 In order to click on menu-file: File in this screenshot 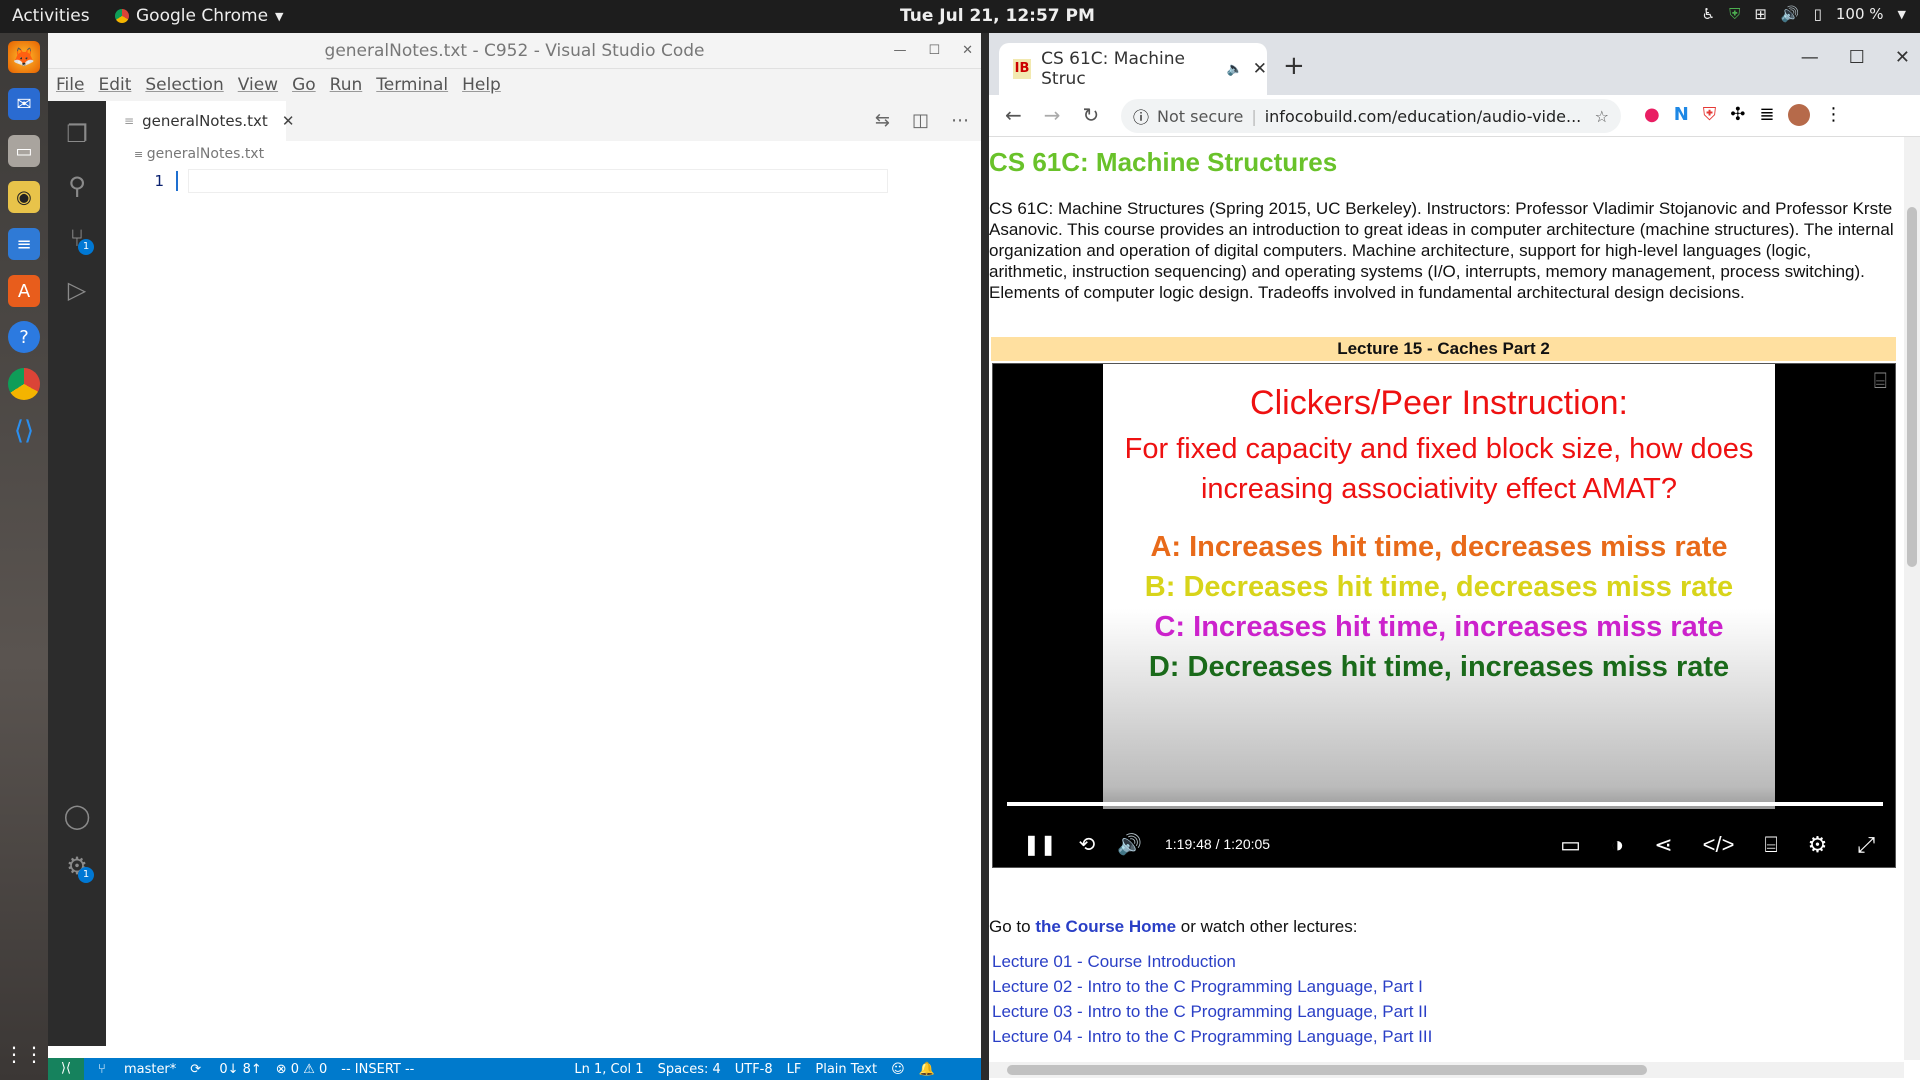, I will do `click(70, 85)`.